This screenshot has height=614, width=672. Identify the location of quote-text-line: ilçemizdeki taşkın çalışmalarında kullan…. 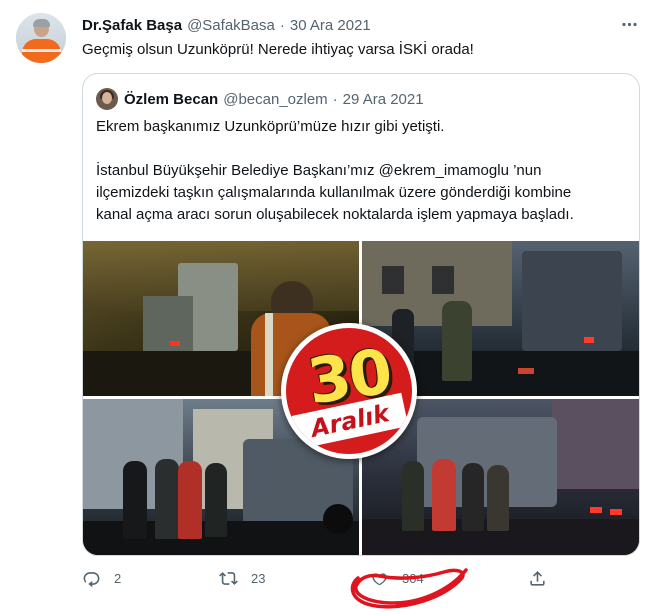
(334, 192).